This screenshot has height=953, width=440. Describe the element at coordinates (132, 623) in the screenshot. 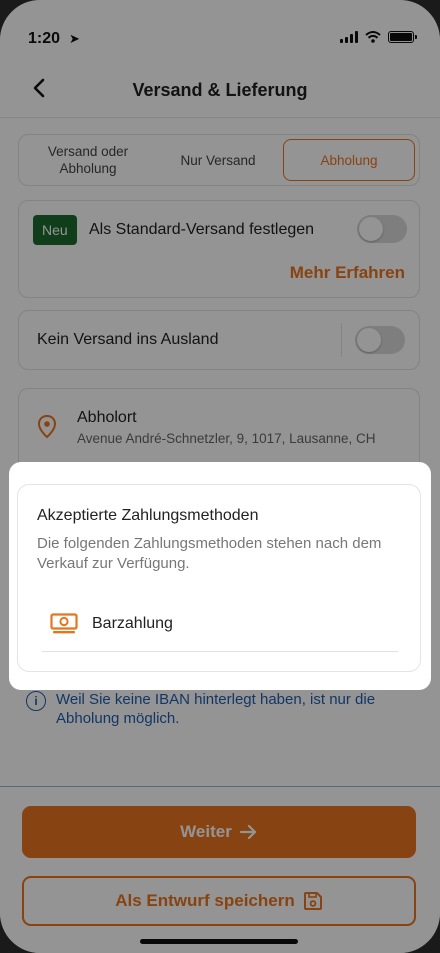

I see `payment-method-label: Barzahlung` at that location.